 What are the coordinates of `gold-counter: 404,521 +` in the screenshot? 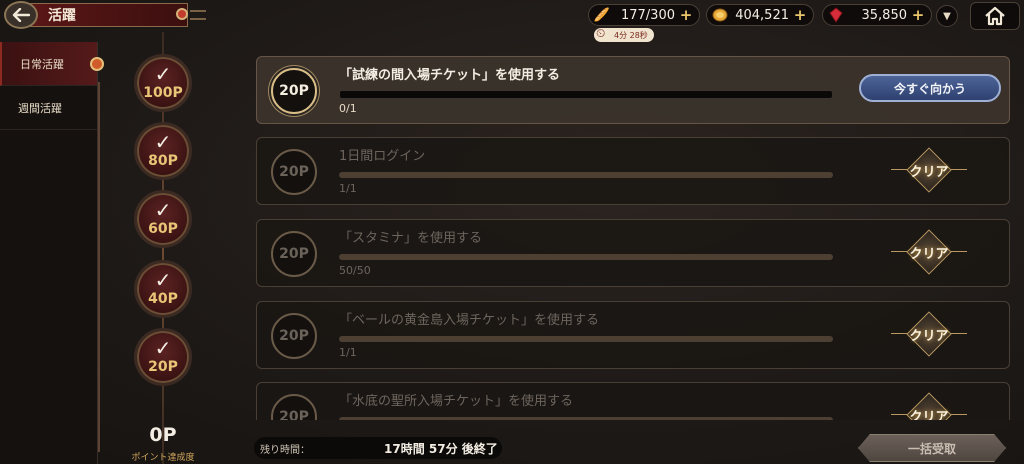 It's located at (760, 15).